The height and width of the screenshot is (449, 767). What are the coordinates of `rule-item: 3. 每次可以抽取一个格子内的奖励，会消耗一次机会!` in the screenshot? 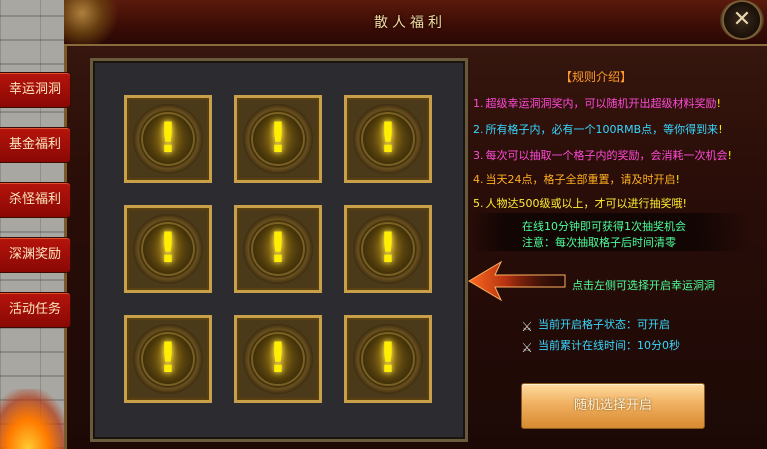 It's located at (602, 155).